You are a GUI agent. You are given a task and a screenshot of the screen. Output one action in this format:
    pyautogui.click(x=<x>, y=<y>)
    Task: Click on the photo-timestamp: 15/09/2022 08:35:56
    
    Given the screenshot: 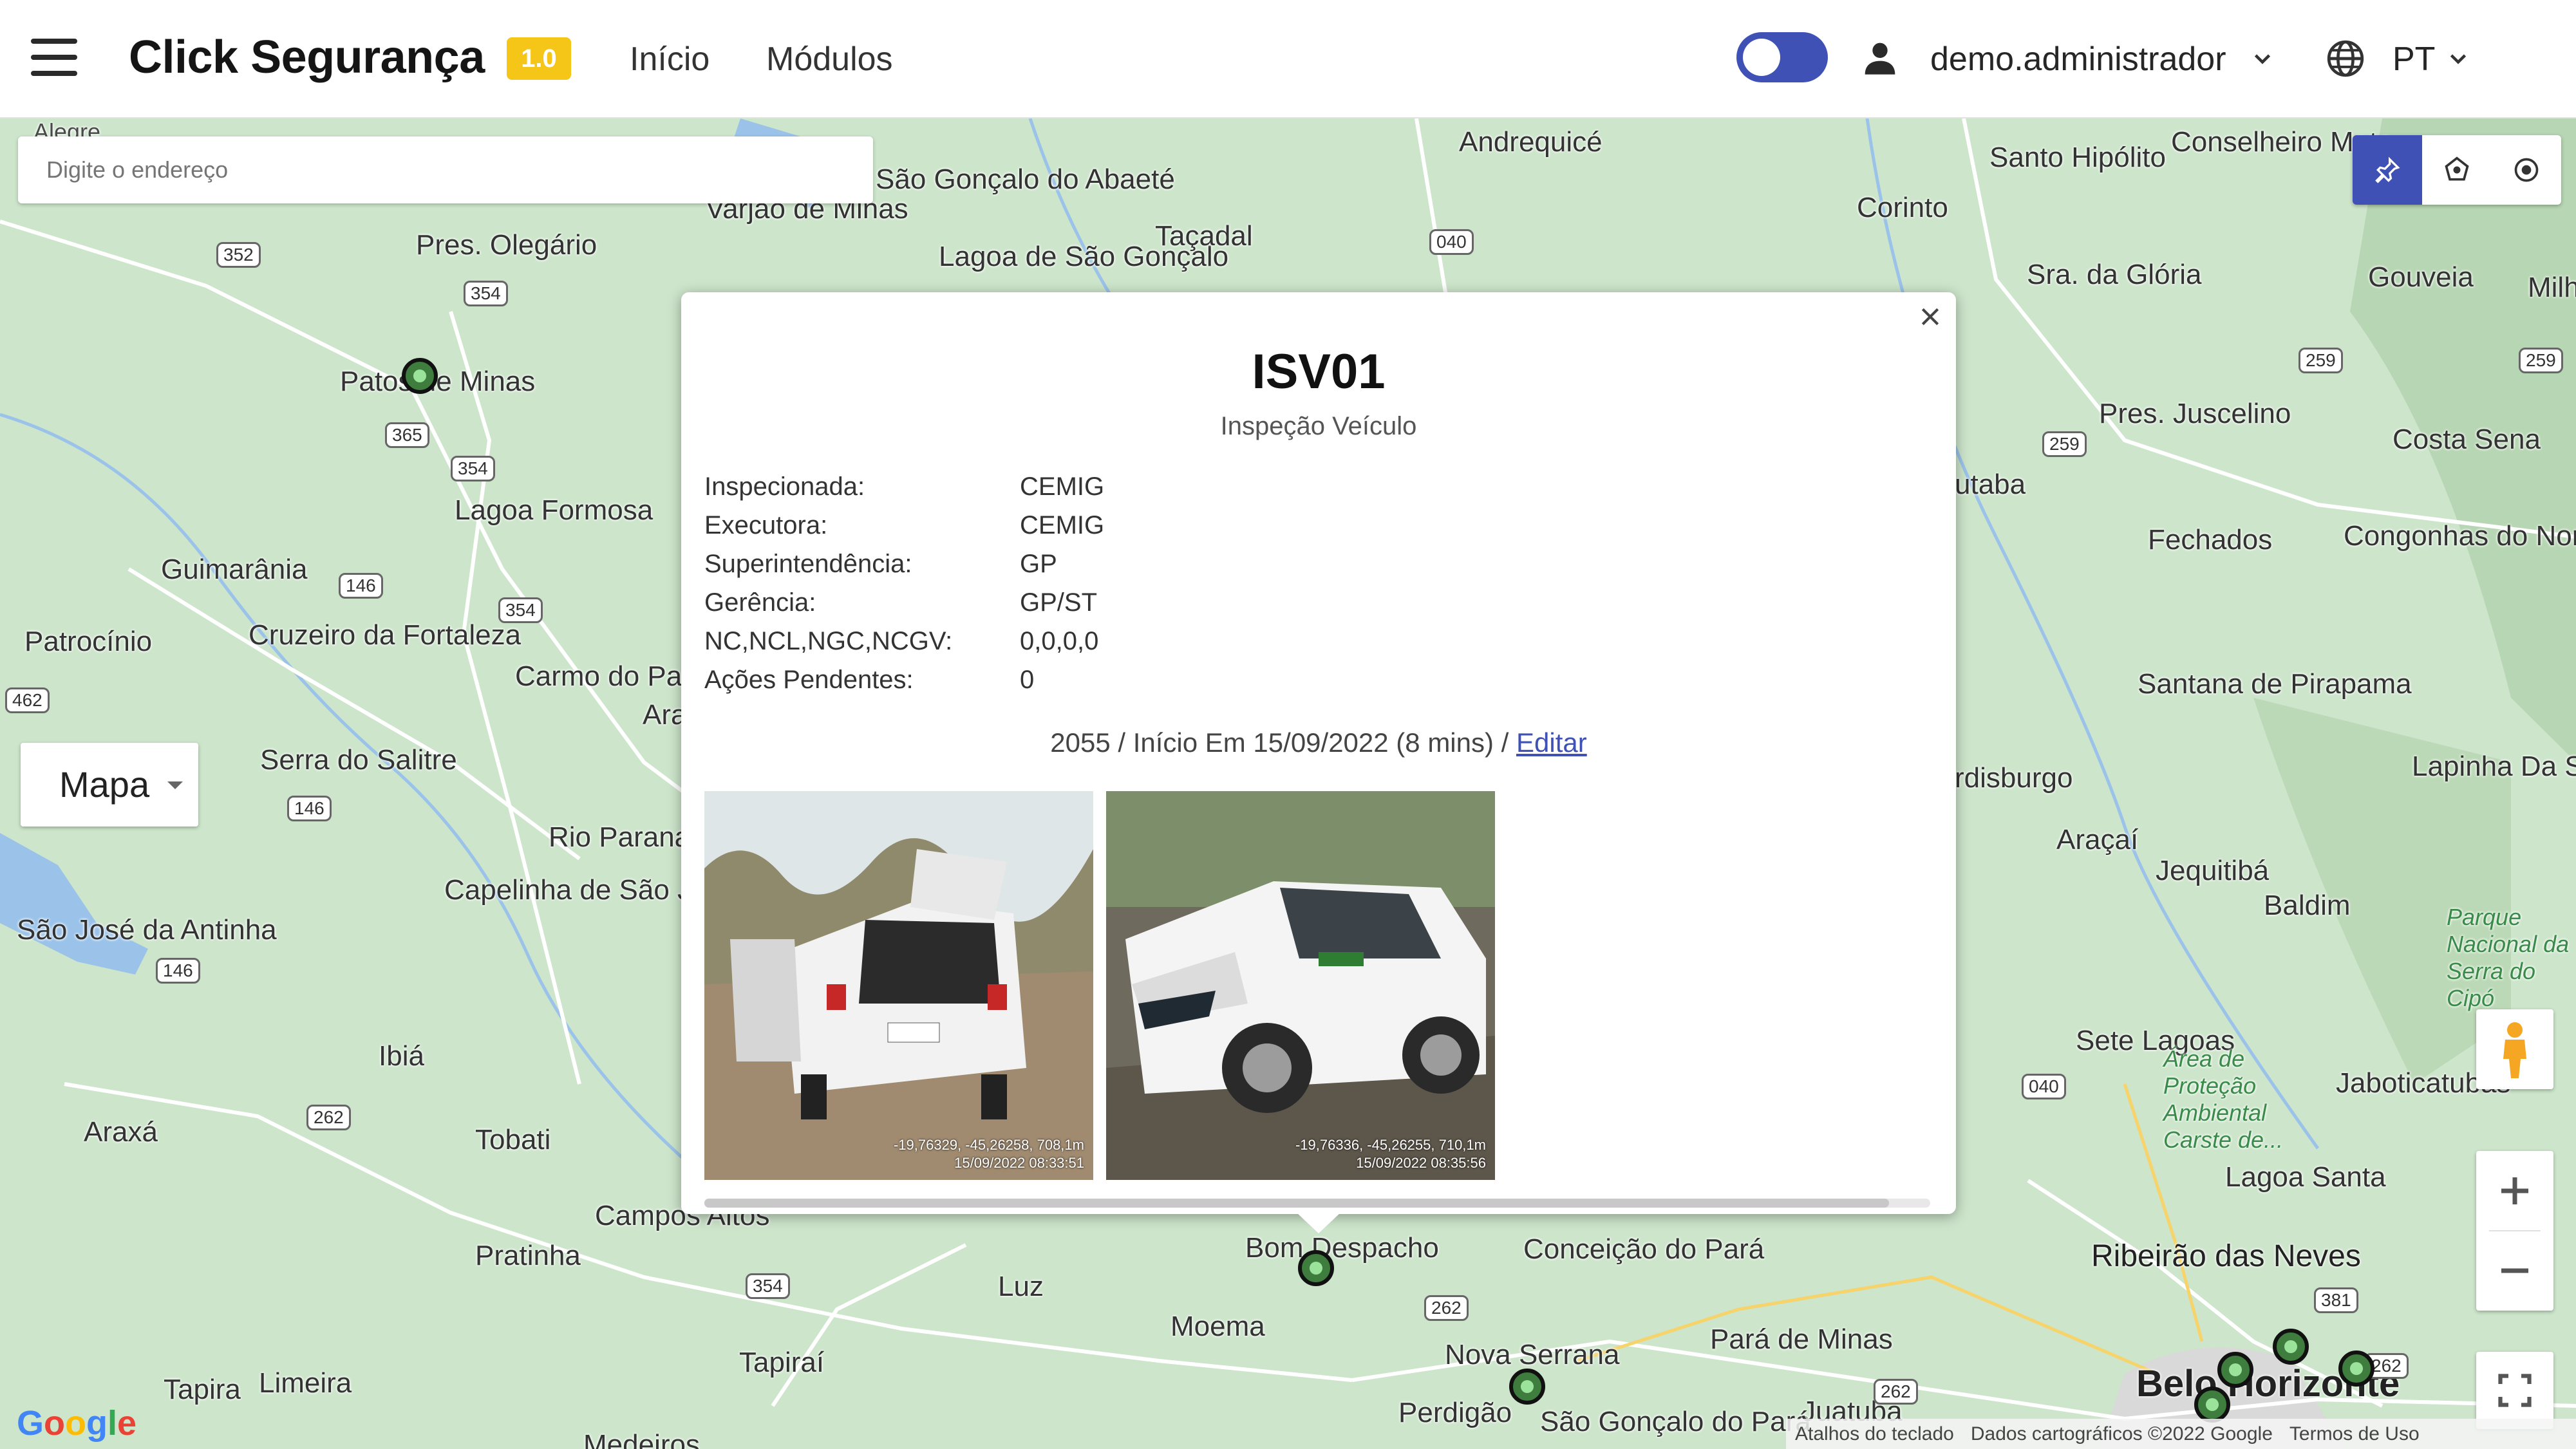 What is the action you would take?
    pyautogui.click(x=1421, y=1163)
    